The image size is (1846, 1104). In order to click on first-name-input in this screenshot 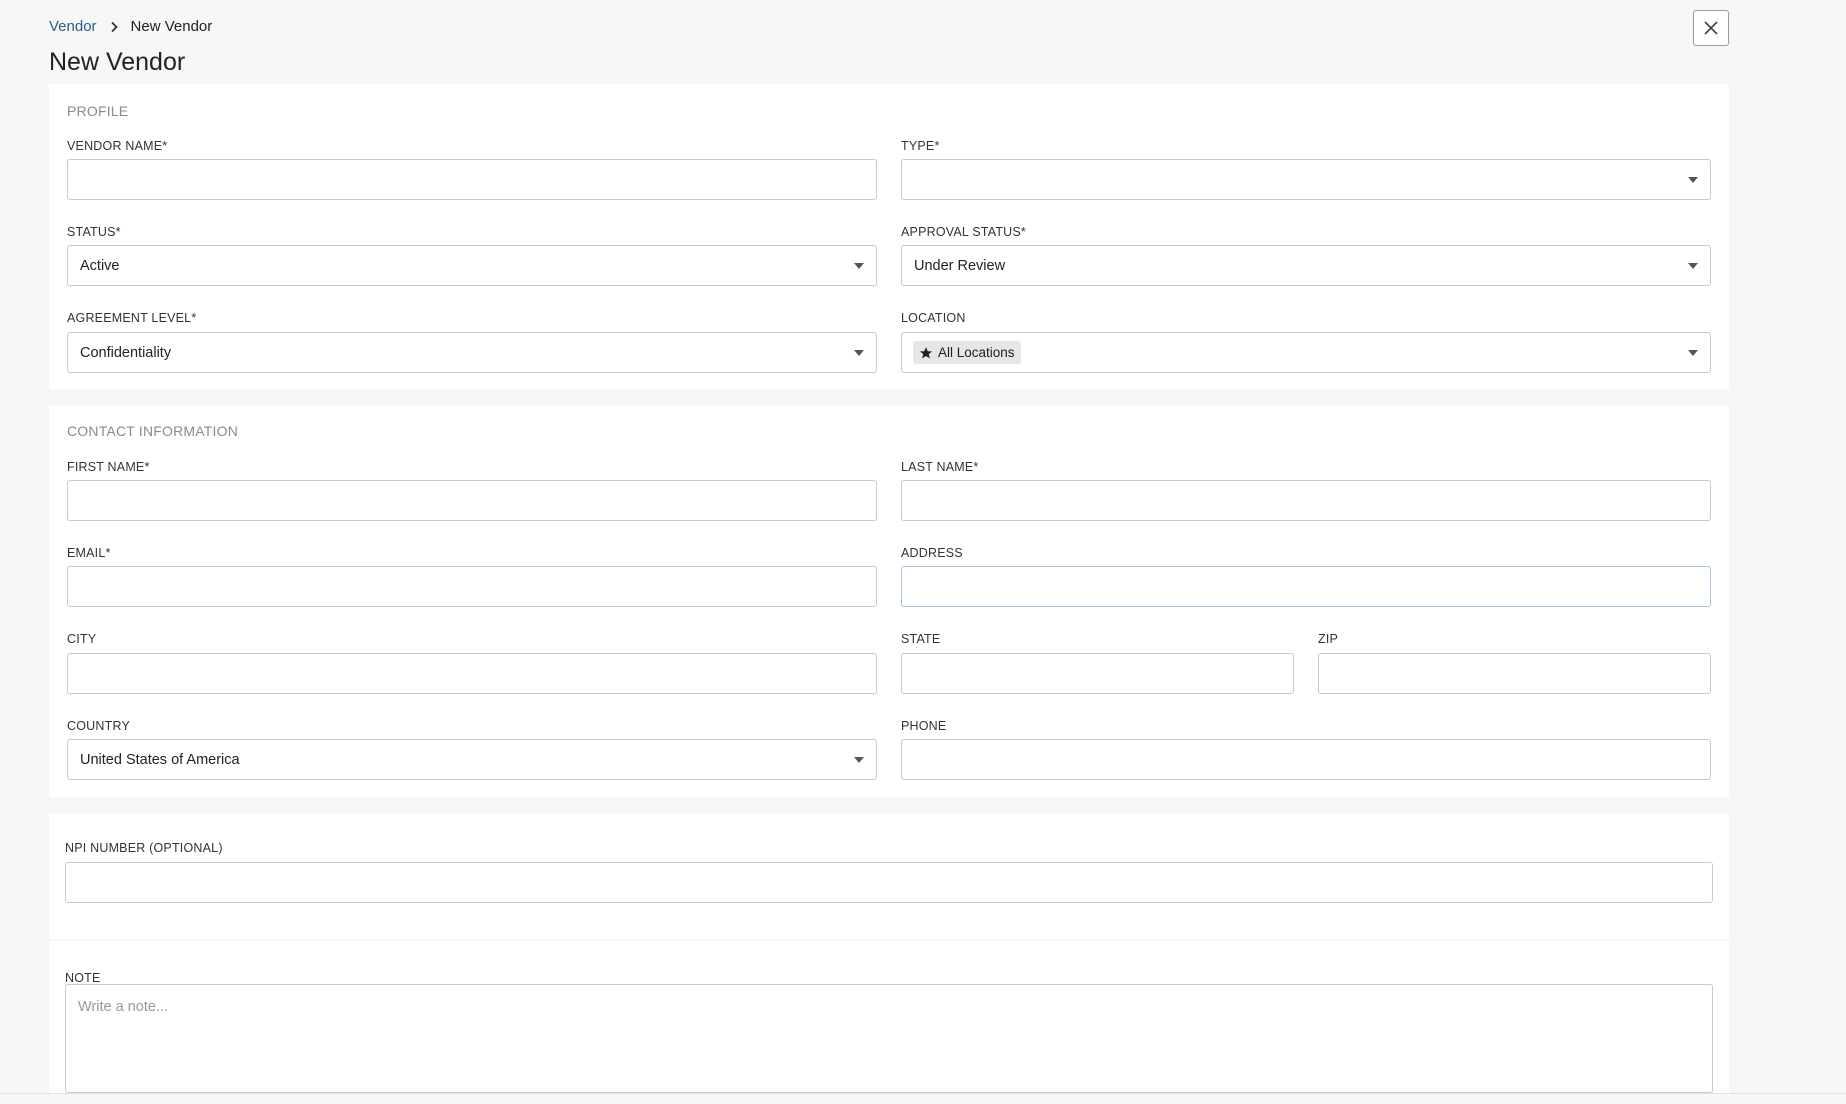, I will do `click(472, 500)`.